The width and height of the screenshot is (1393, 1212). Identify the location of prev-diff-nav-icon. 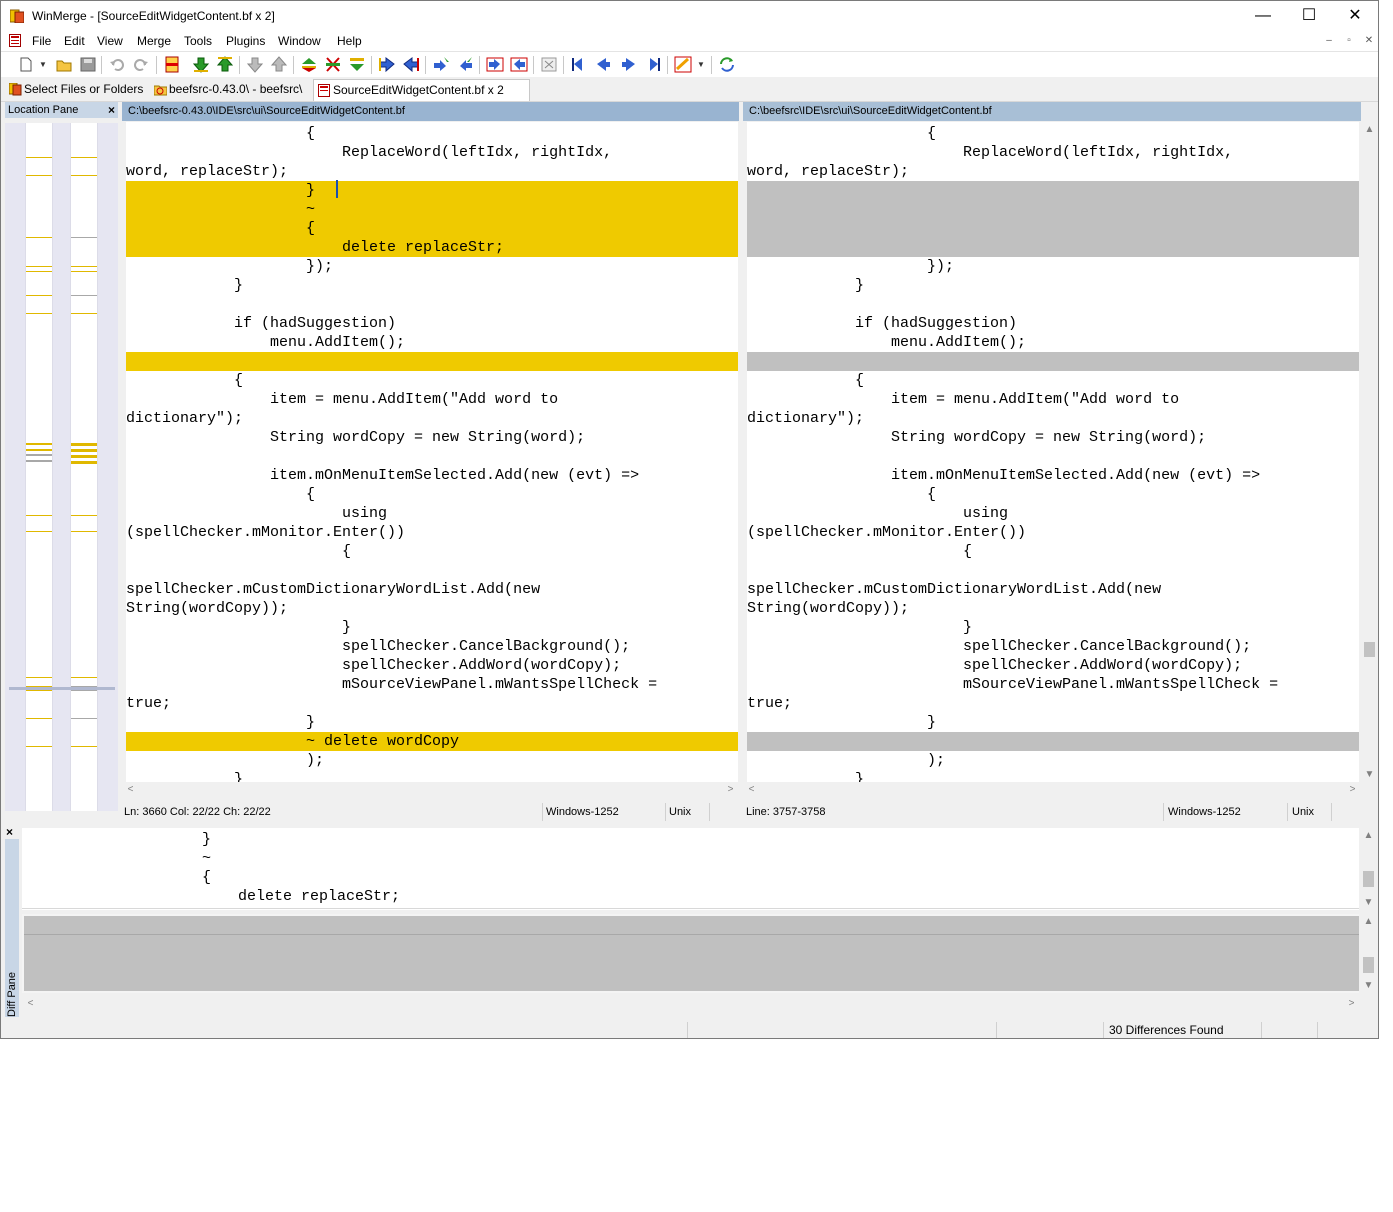
(603, 64).